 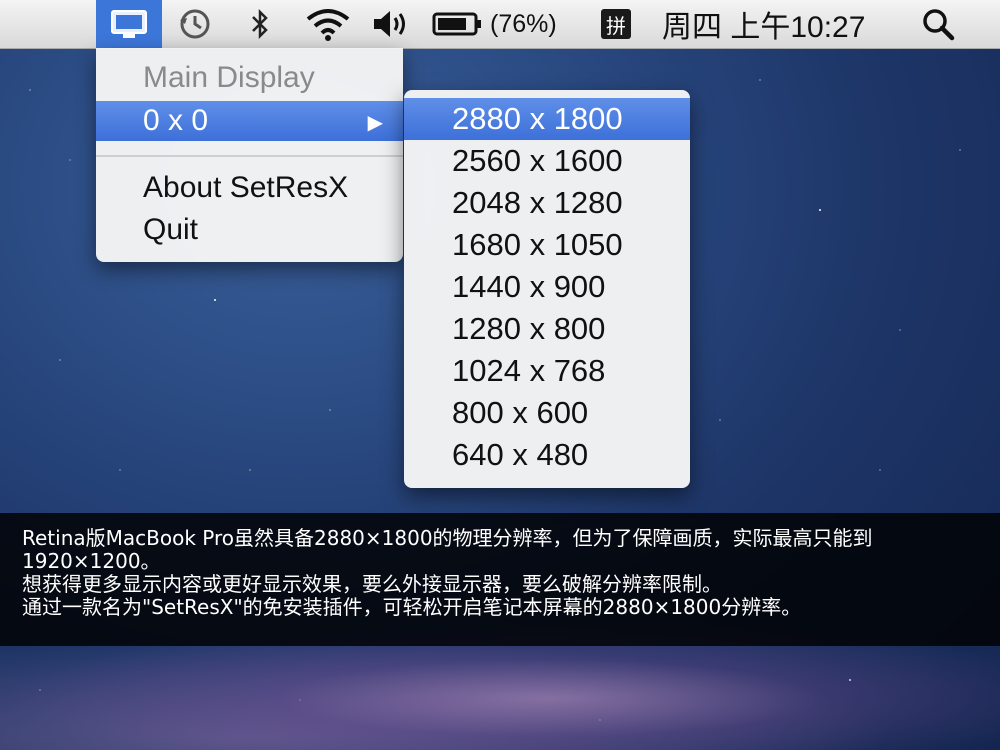 I want to click on input-method-icon: 拼, so click(x=616, y=24).